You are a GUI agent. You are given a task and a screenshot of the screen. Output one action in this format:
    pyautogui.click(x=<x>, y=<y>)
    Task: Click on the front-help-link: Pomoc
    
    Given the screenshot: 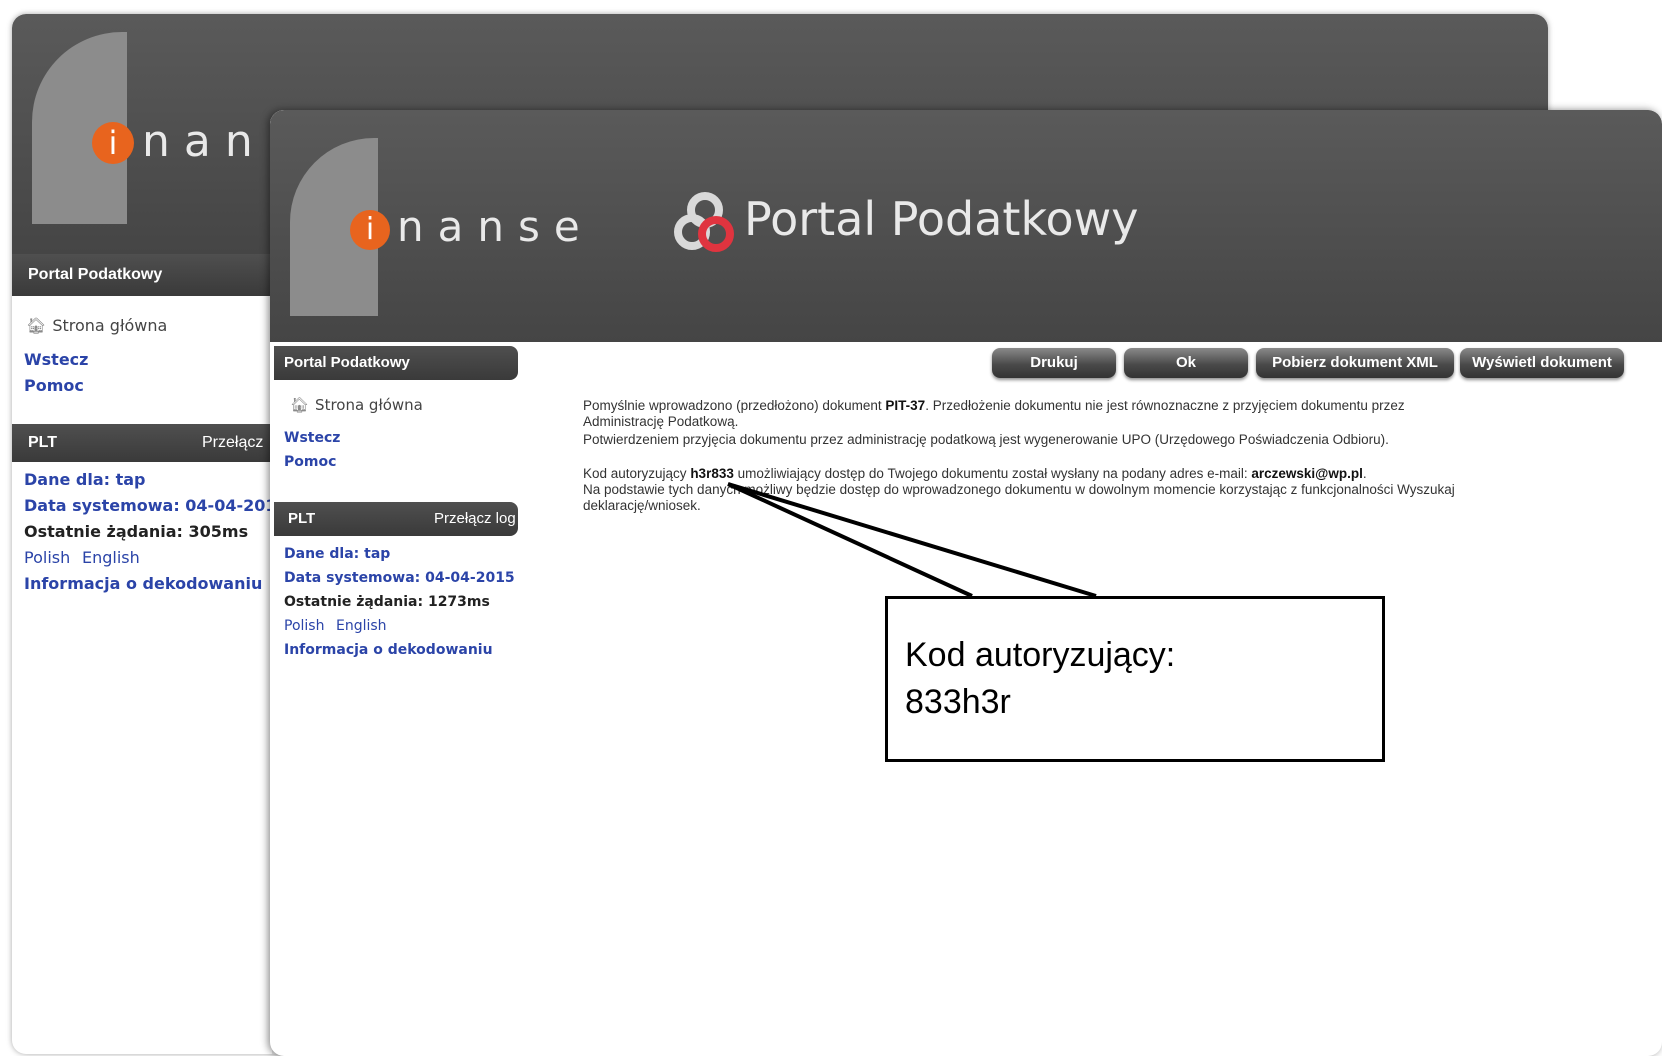 What is the action you would take?
    pyautogui.click(x=310, y=462)
    